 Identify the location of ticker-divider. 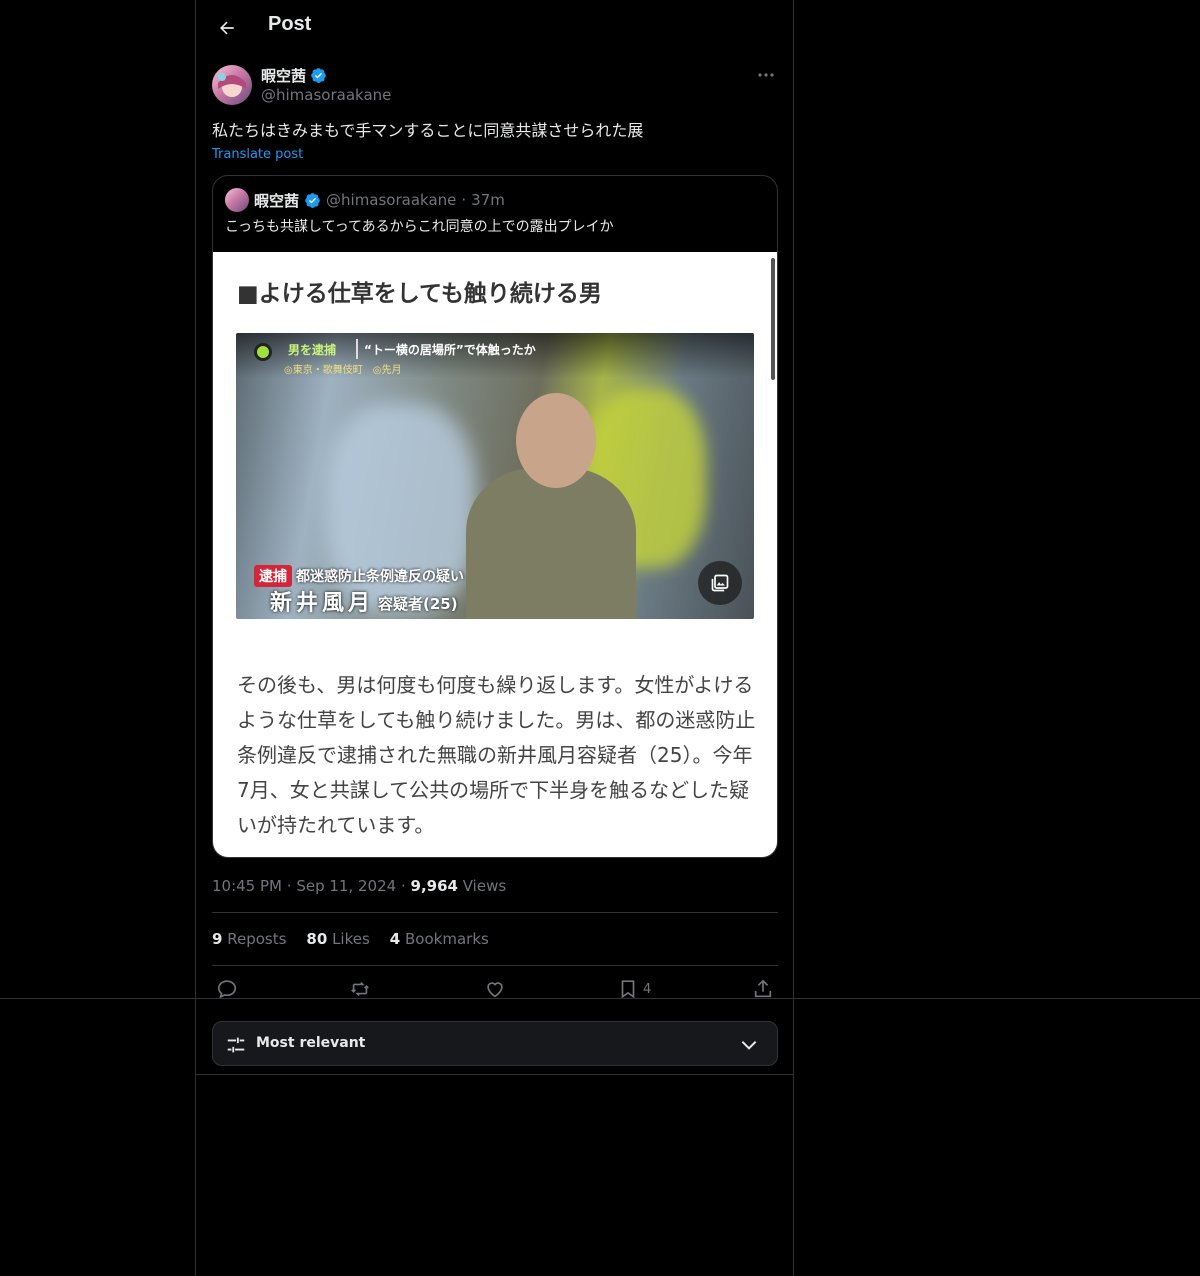
(357, 349).